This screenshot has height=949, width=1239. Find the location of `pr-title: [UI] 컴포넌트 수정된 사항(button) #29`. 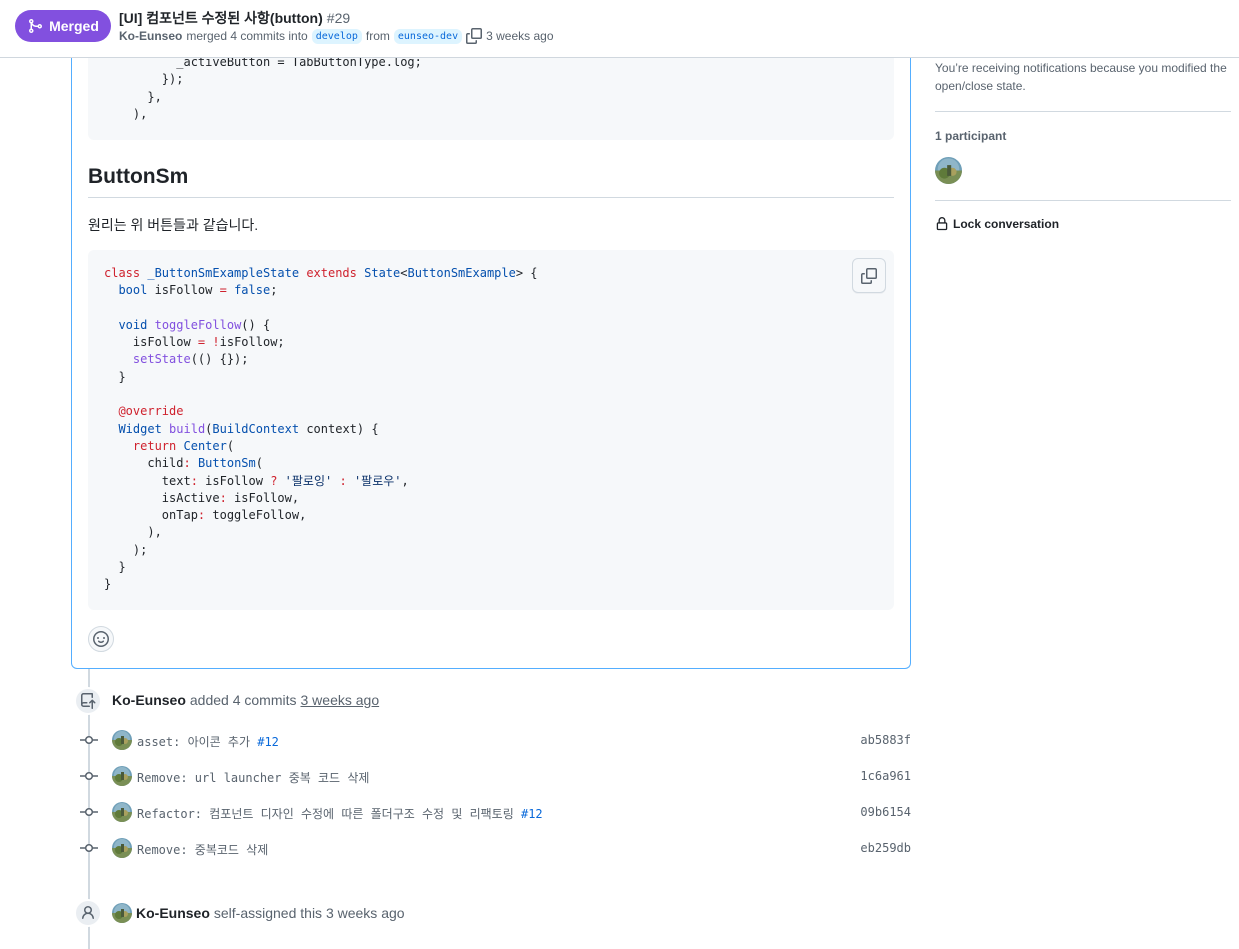

pr-title: [UI] 컴포넌트 수정된 사항(button) #29 is located at coordinates (234, 18).